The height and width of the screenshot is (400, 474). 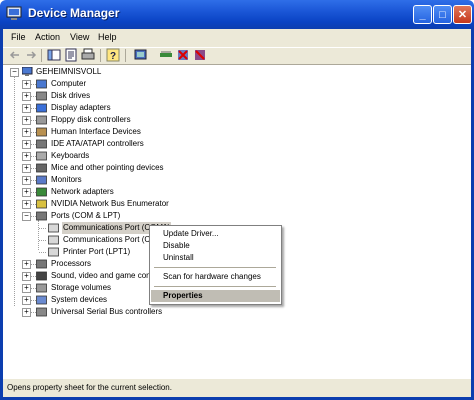 I want to click on tree-item-label: NVIDIA Network Bus Enumerator, so click(x=110, y=203).